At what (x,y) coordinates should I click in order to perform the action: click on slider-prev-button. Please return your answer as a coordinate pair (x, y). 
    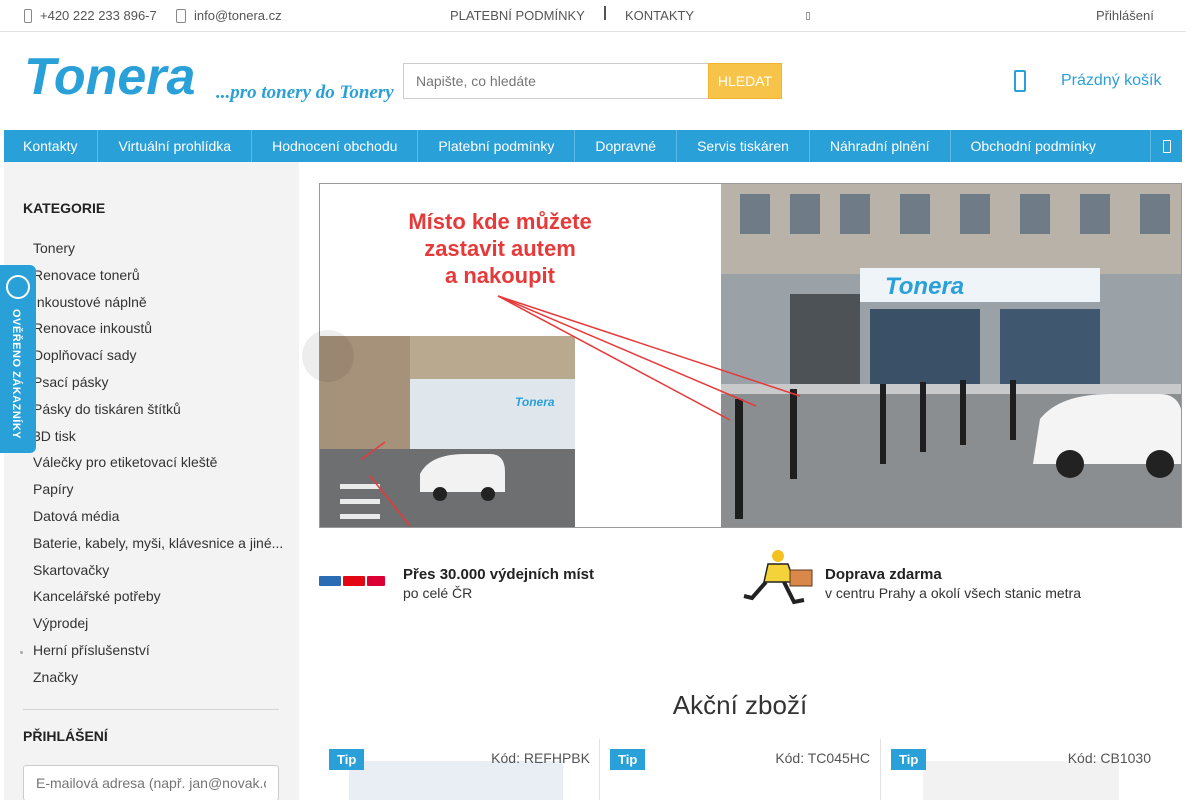
    Looking at the image, I should click on (328, 356).